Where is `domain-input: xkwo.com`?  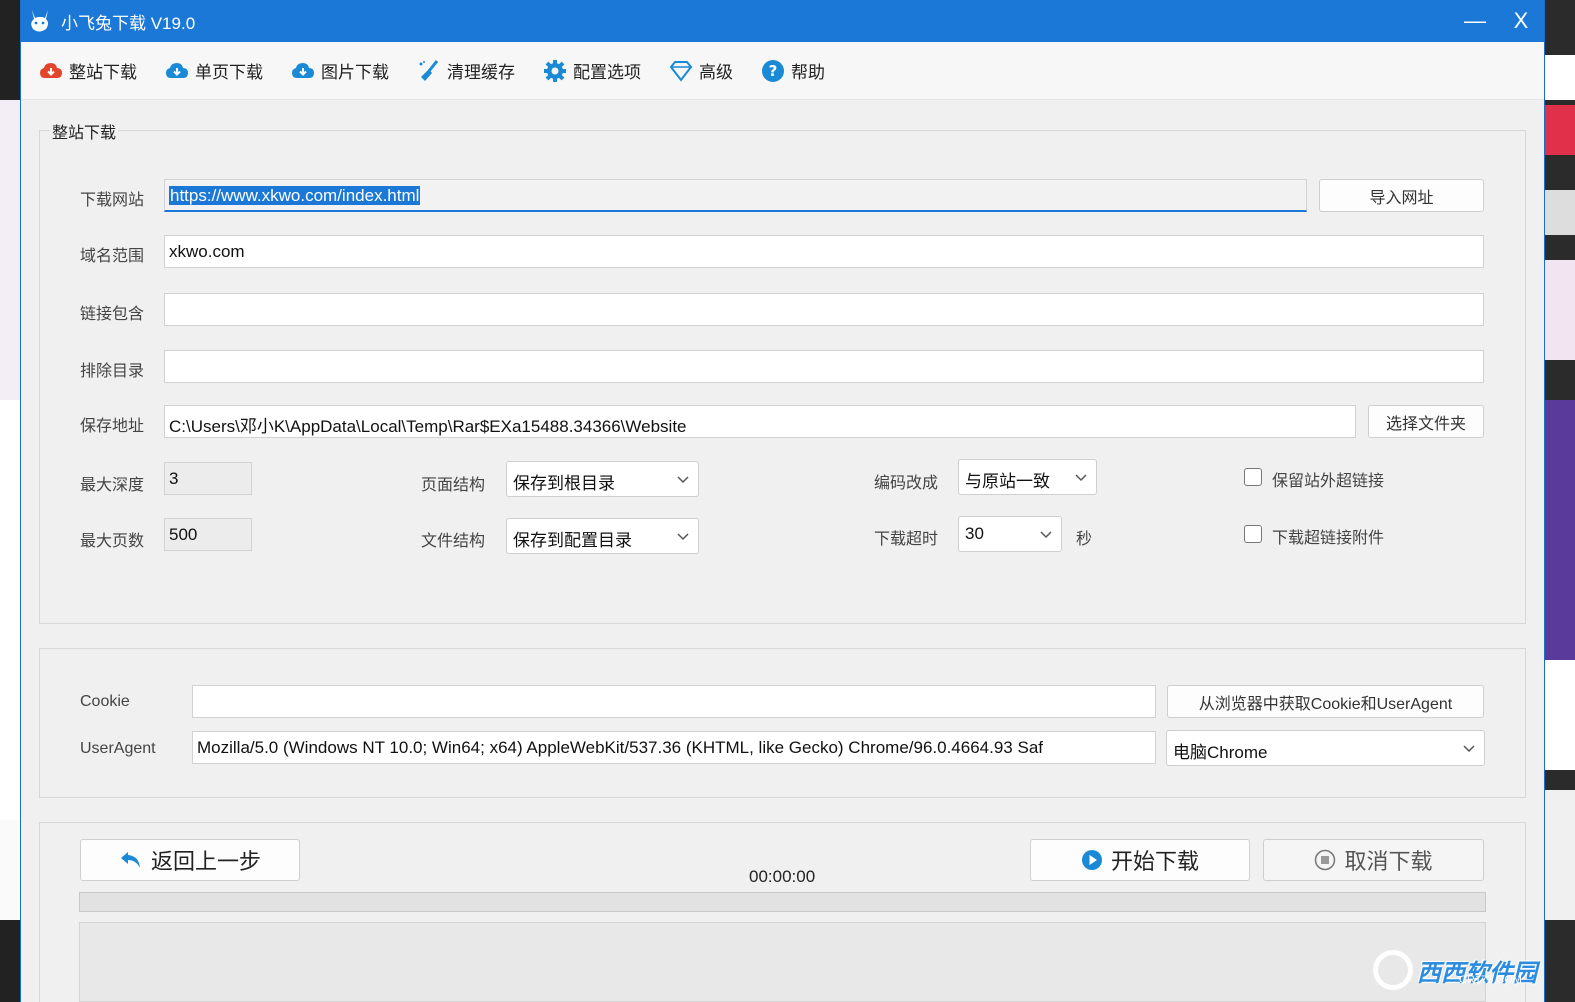
domain-input: xkwo.com is located at coordinates (824, 251).